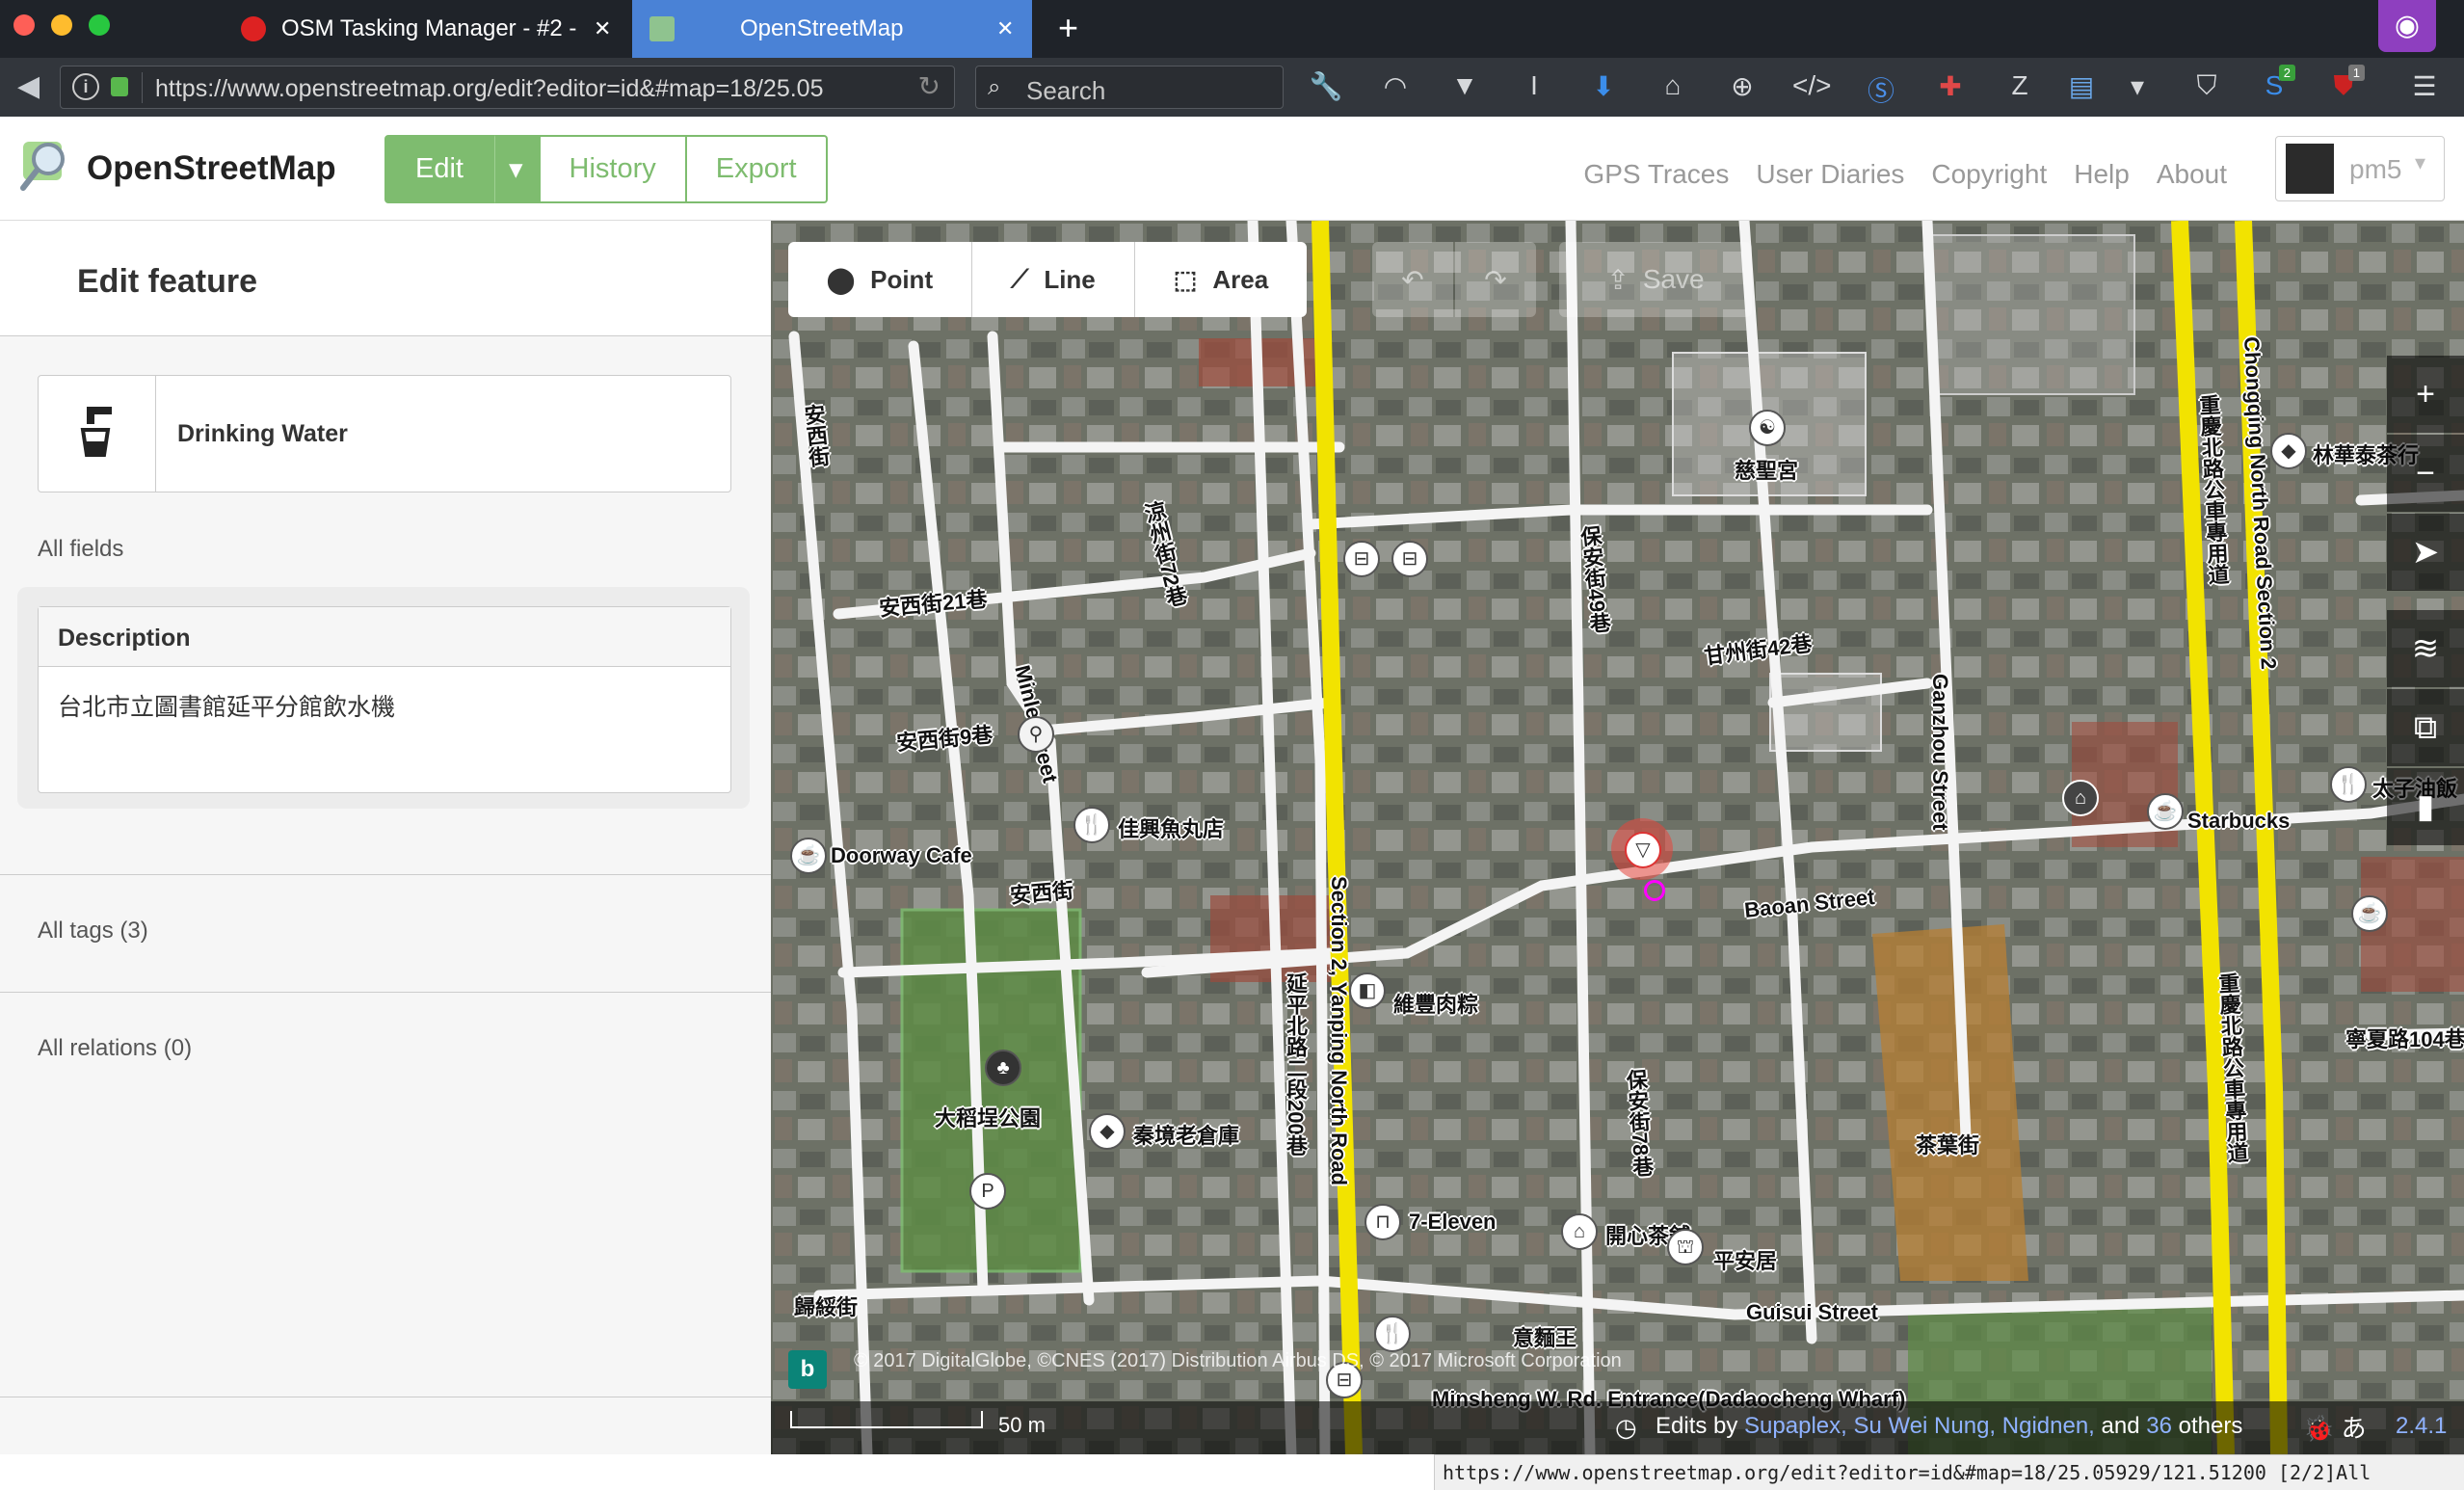  I want to click on edit-dropdown-caret-icon: ▾, so click(516, 169).